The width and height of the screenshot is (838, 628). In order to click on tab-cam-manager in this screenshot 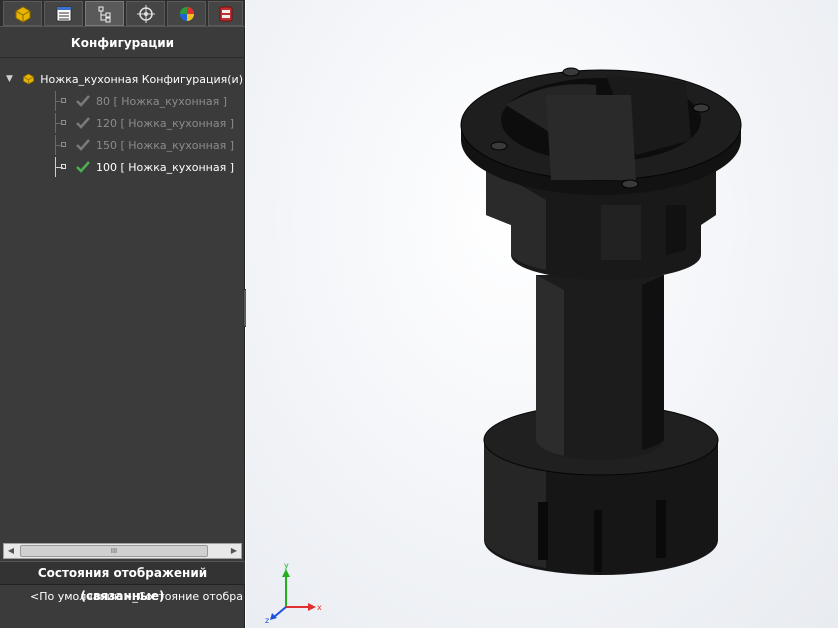, I will do `click(225, 13)`.